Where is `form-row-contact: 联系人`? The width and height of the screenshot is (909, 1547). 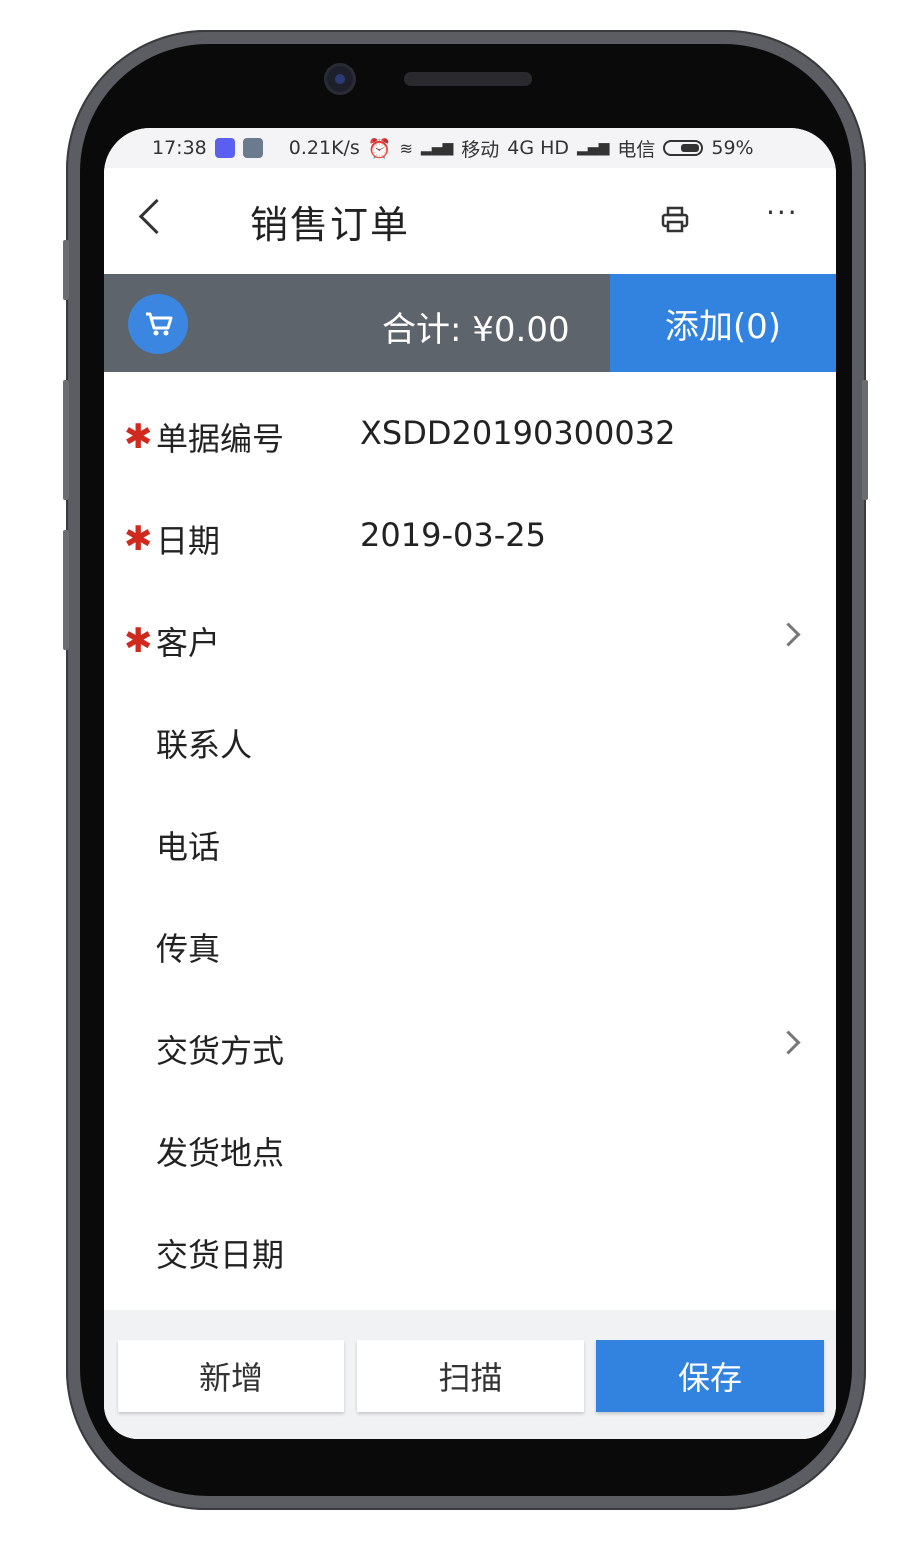
form-row-contact: 联系人 is located at coordinates (470, 741).